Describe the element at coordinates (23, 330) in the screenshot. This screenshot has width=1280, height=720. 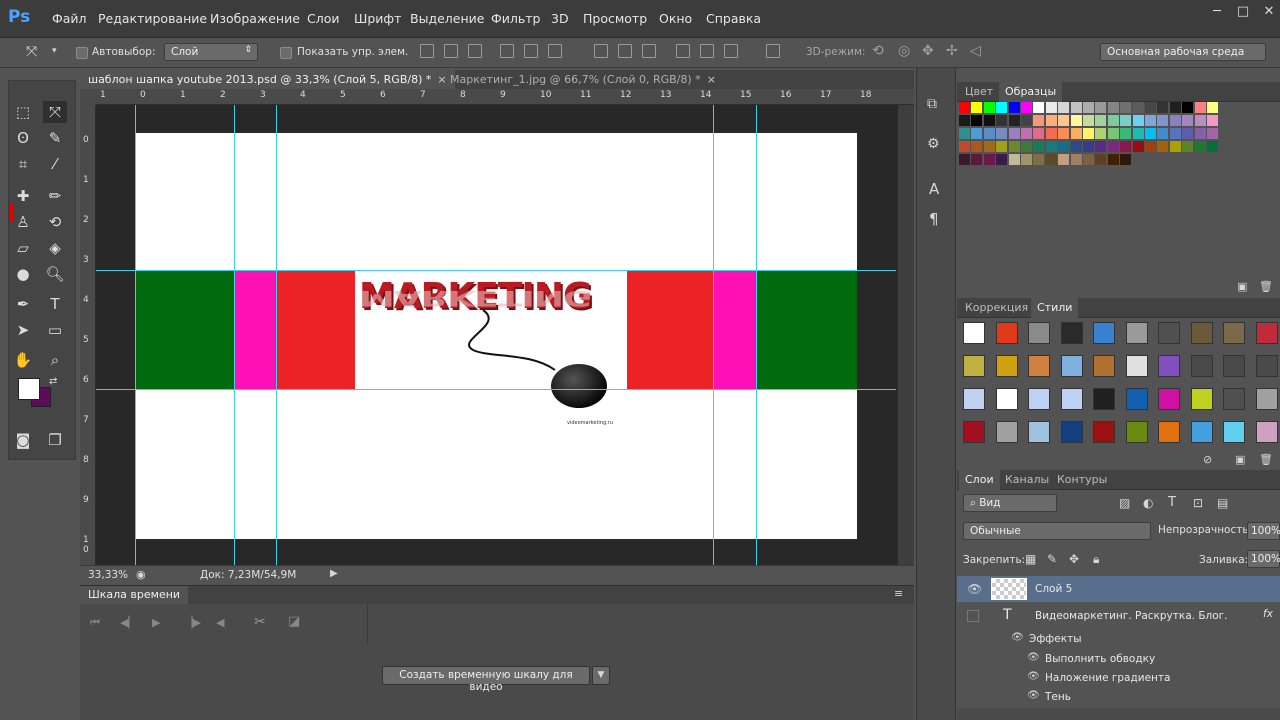
I see `path-select-tool-icon: ➤` at that location.